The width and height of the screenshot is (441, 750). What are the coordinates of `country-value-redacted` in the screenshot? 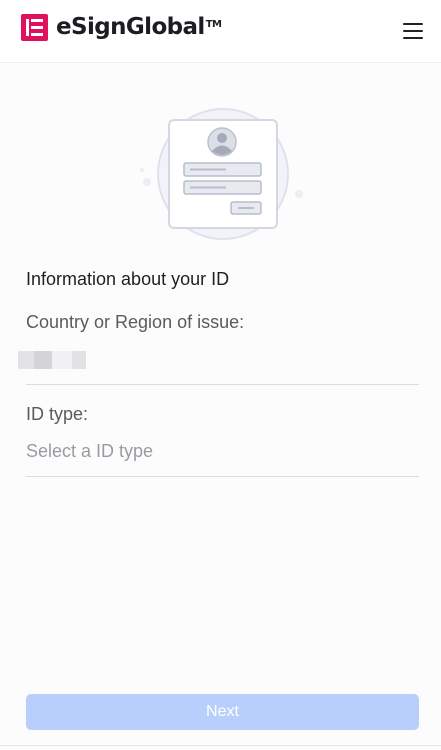 It's located at (52, 360).